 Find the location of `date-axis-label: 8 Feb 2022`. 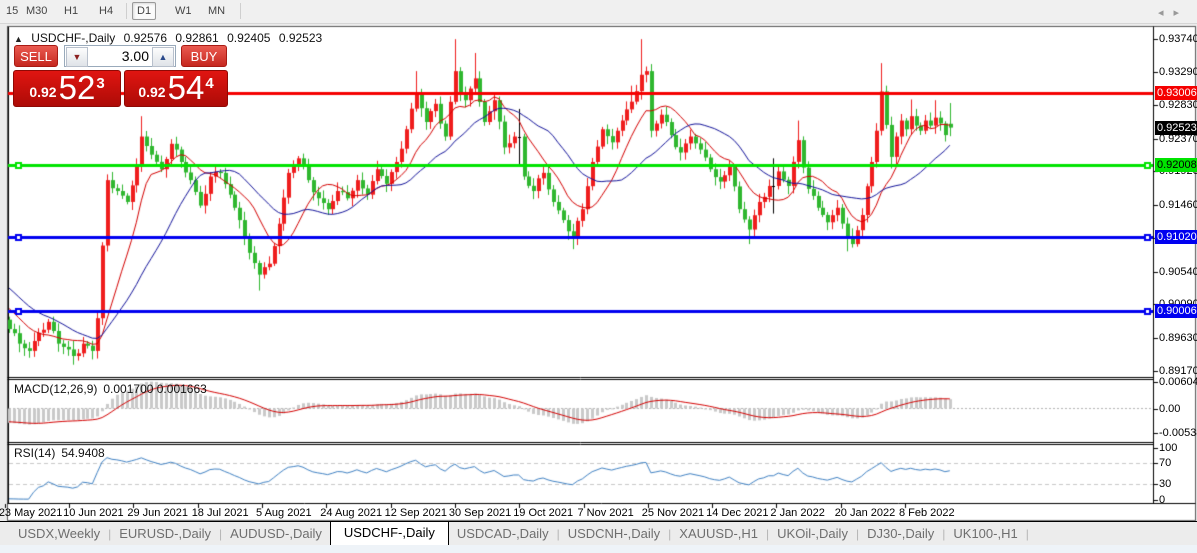

date-axis-label: 8 Feb 2022 is located at coordinates (927, 513).